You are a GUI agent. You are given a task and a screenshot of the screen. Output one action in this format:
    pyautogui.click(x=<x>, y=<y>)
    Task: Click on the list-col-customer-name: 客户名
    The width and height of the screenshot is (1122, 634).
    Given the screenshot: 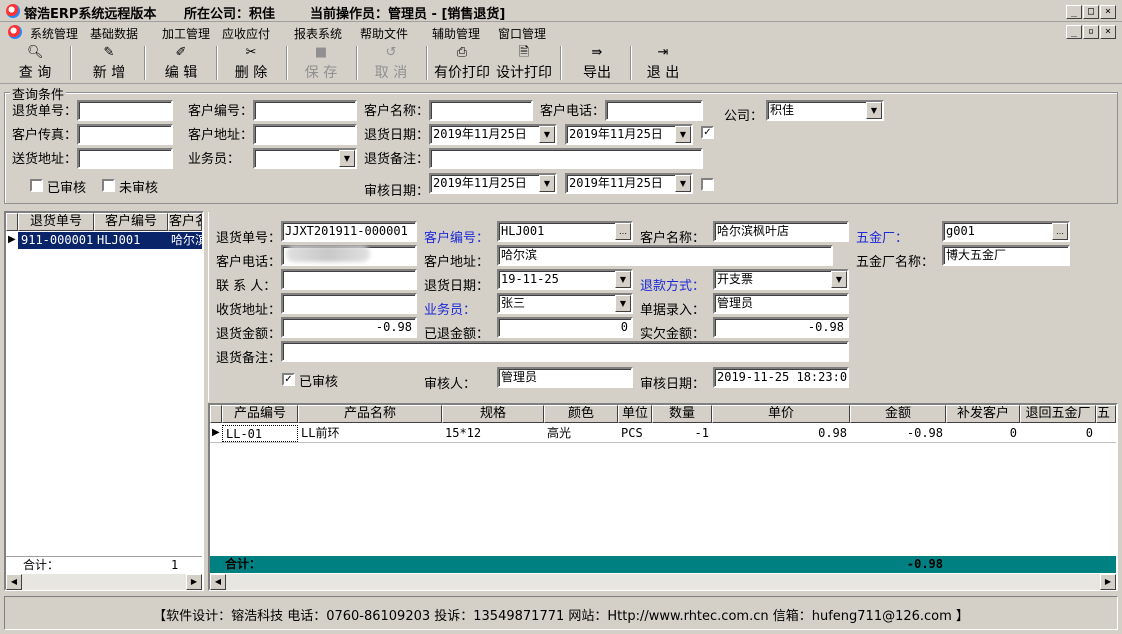 What is the action you would take?
    pyautogui.click(x=185, y=222)
    